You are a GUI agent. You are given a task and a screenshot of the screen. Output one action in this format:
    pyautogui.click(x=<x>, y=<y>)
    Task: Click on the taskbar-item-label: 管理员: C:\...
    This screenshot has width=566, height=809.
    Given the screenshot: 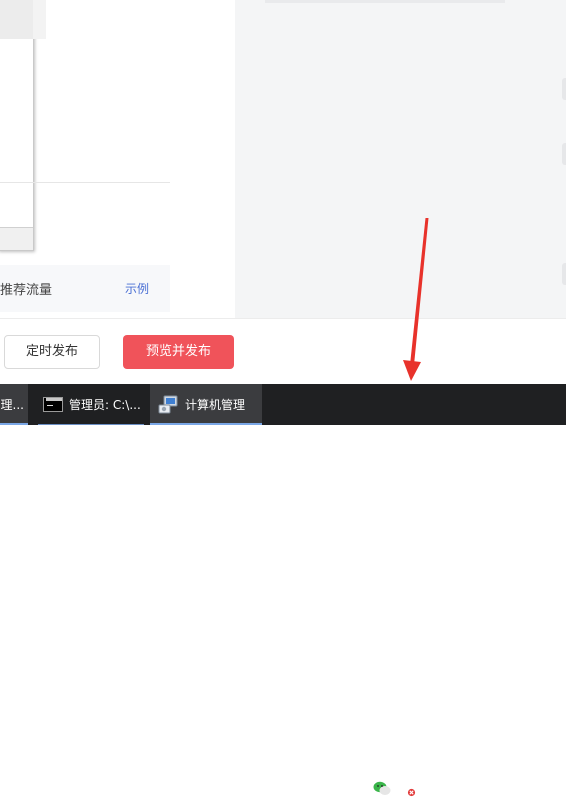 What is the action you would take?
    pyautogui.click(x=105, y=405)
    